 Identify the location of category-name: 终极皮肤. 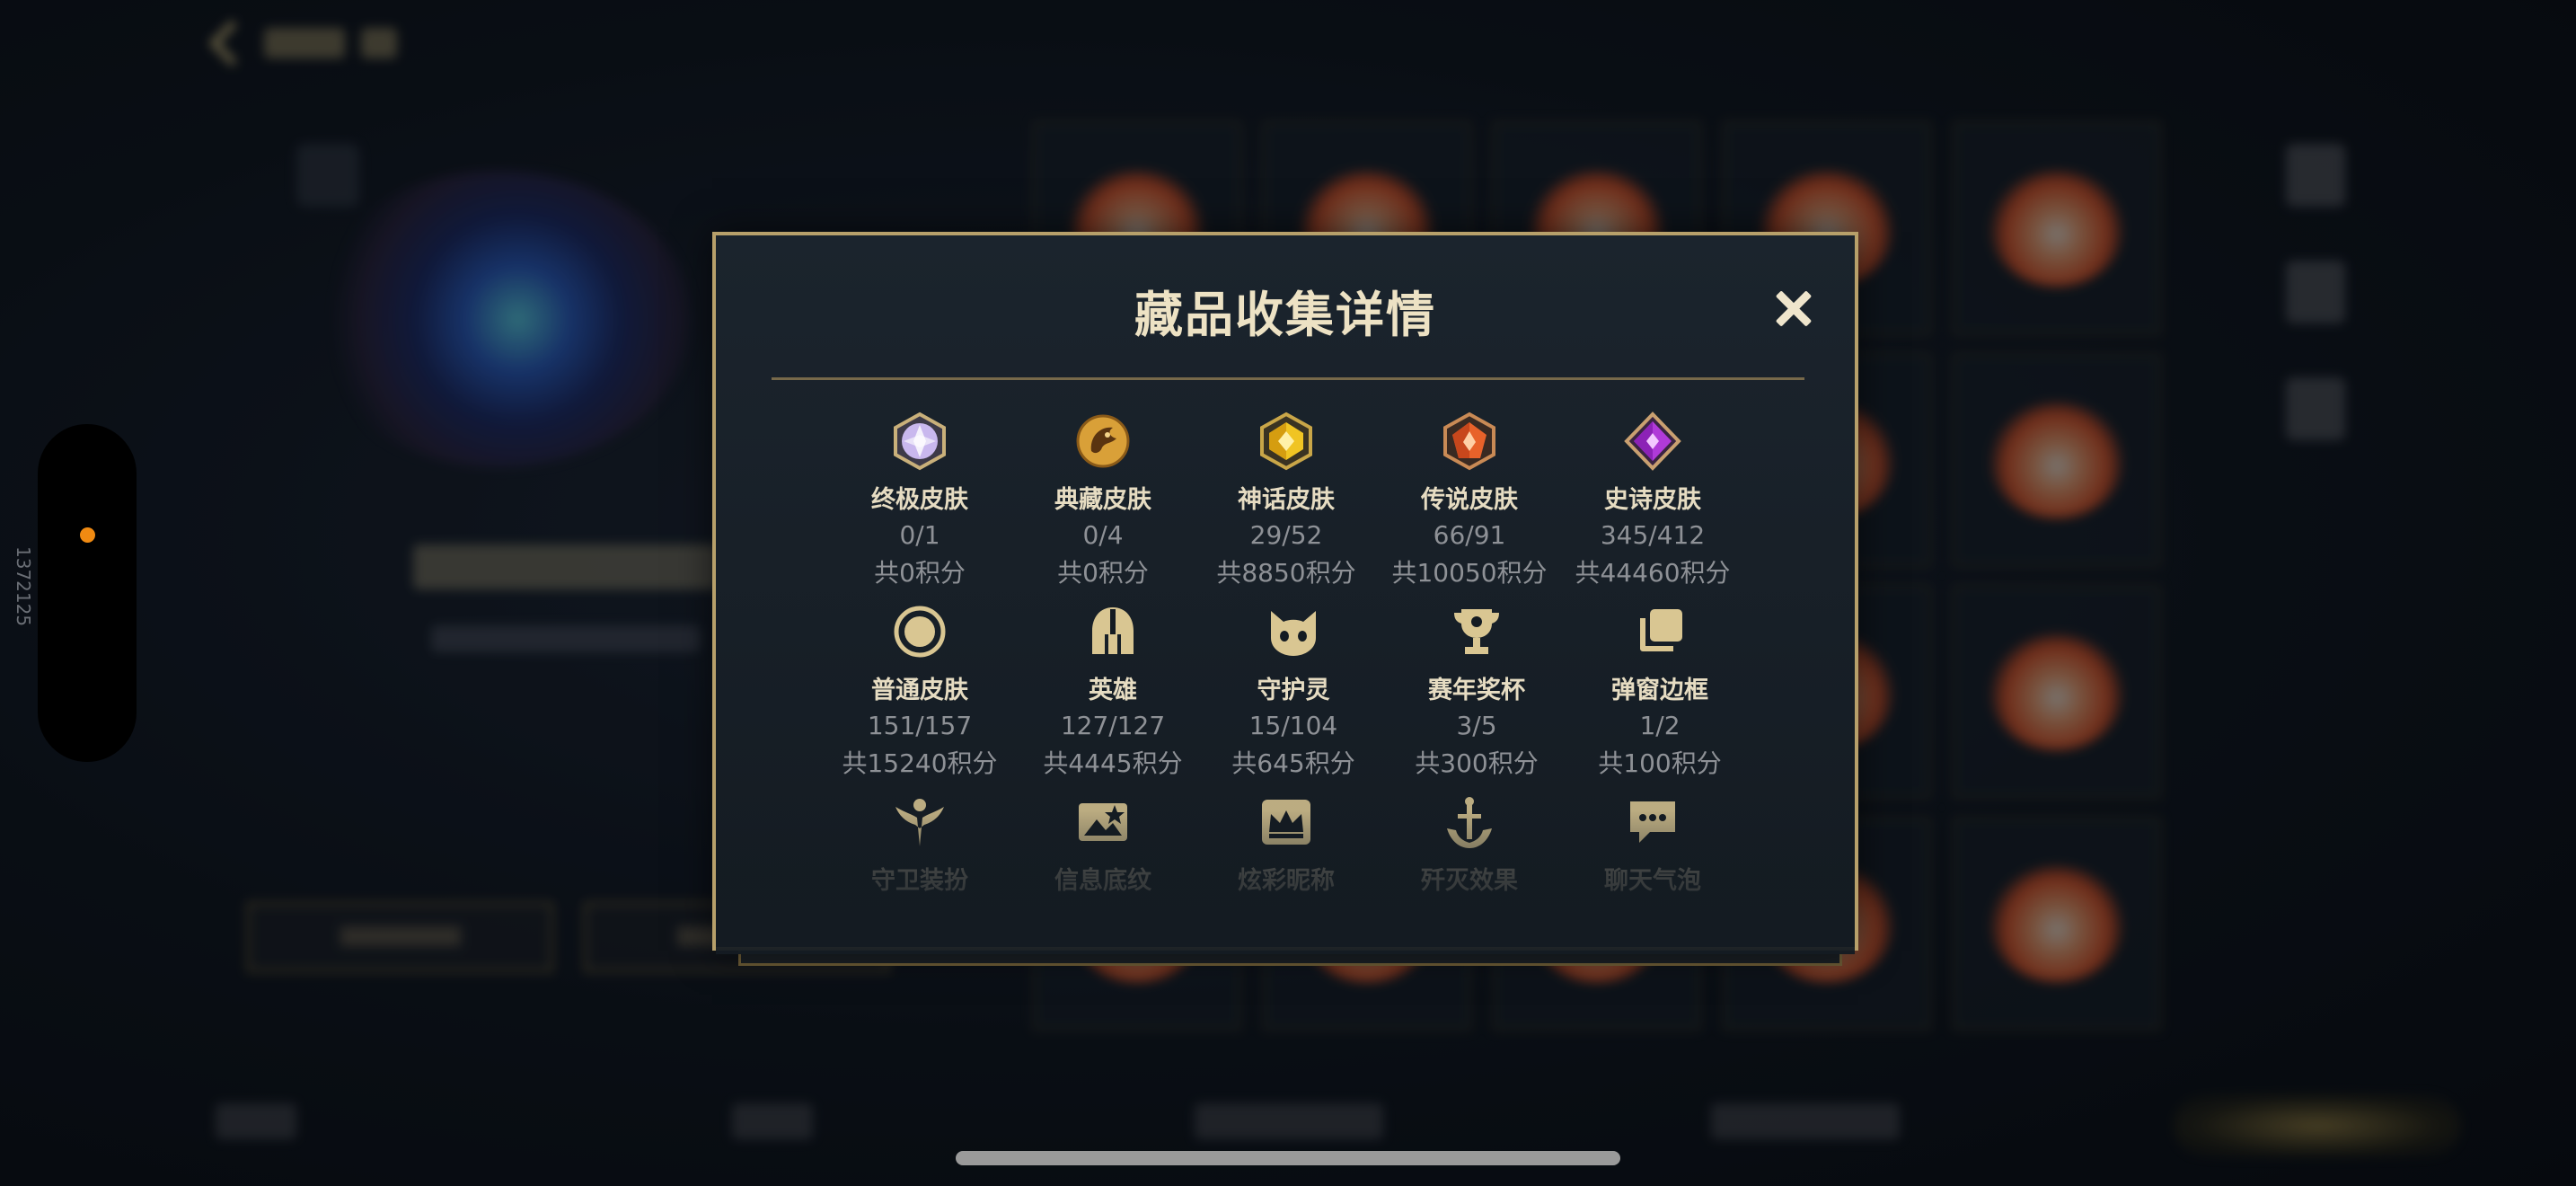
(919, 500).